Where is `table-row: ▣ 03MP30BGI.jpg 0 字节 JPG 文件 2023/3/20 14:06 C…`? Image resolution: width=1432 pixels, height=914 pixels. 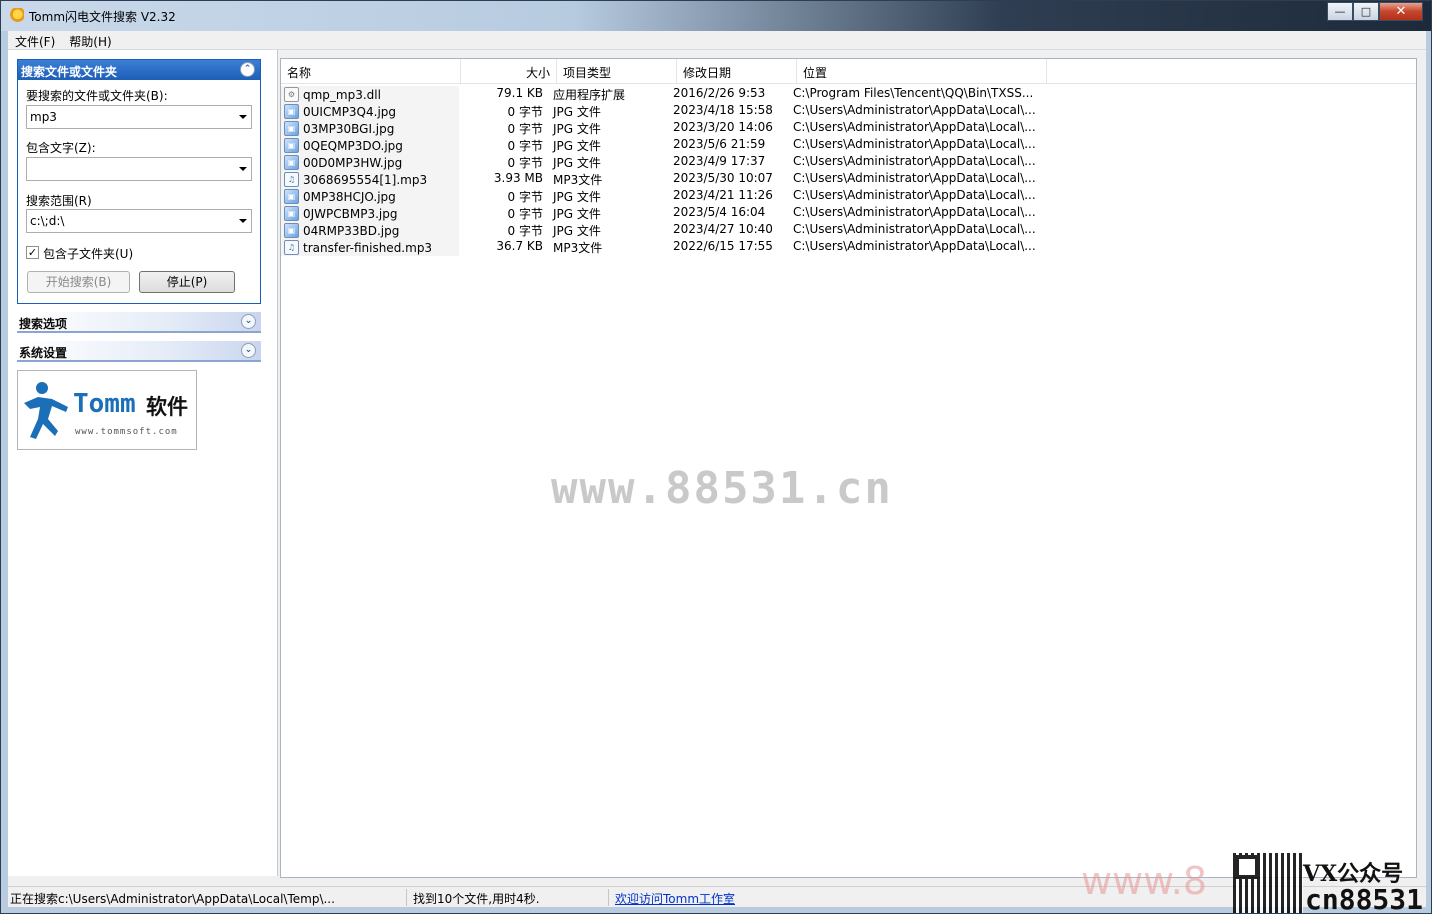 table-row: ▣ 03MP30BGI.jpg 0 字节 JPG 文件 2023/3/20 14:06 C… is located at coordinates (660, 128).